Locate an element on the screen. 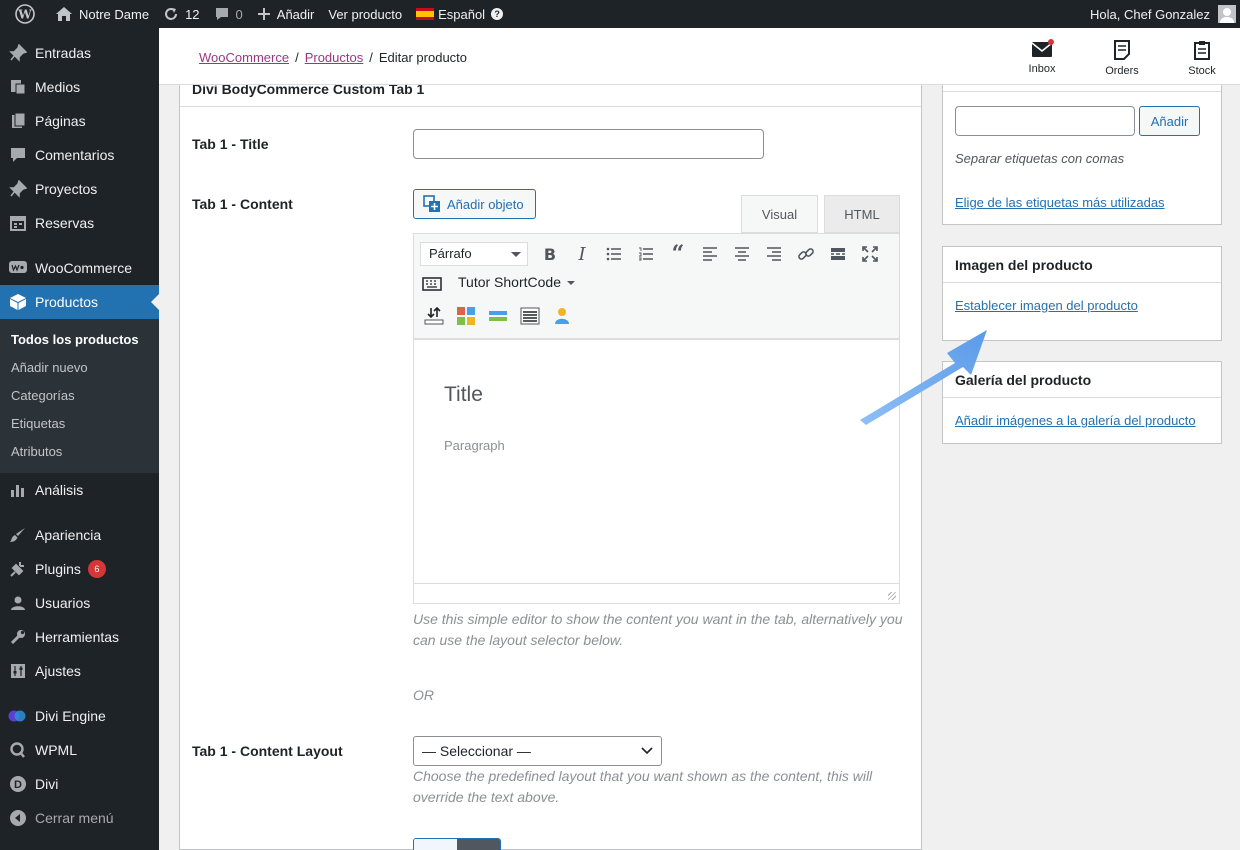 Image resolution: width=1240 pixels, height=850 pixels. text-block-icon is located at coordinates (530, 316).